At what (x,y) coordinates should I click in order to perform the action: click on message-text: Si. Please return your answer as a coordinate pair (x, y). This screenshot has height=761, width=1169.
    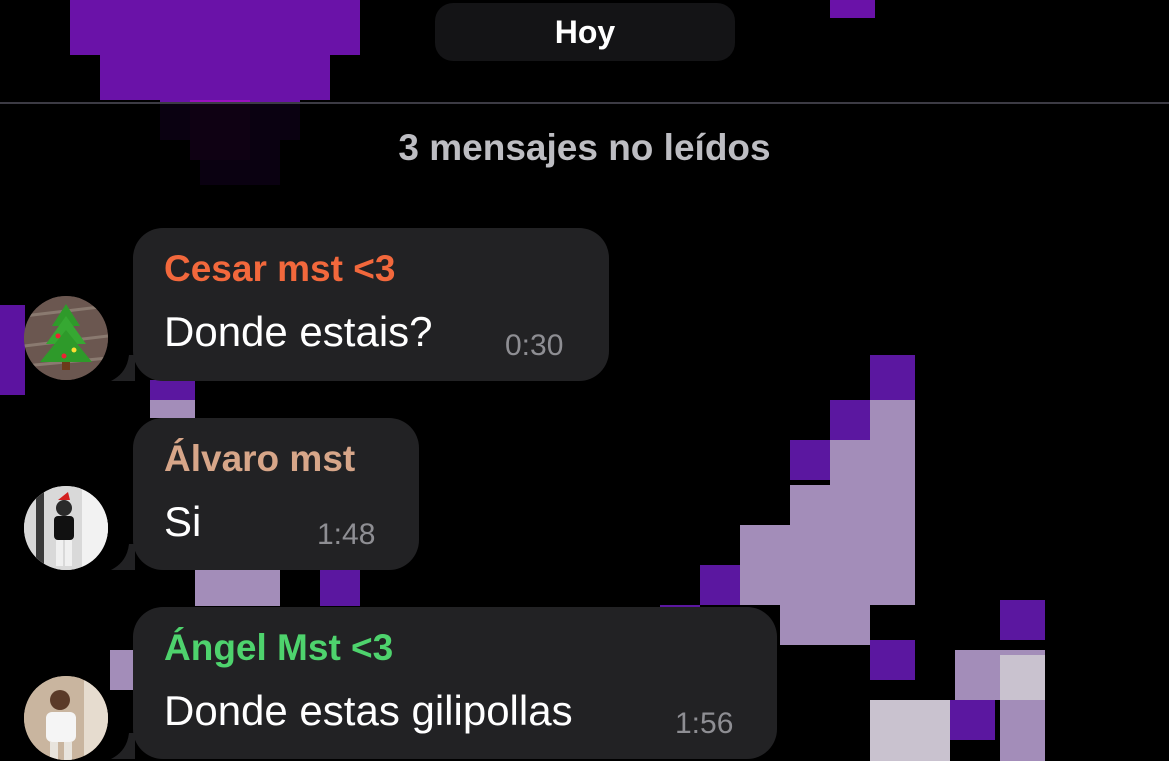
    Looking at the image, I should click on (183, 521).